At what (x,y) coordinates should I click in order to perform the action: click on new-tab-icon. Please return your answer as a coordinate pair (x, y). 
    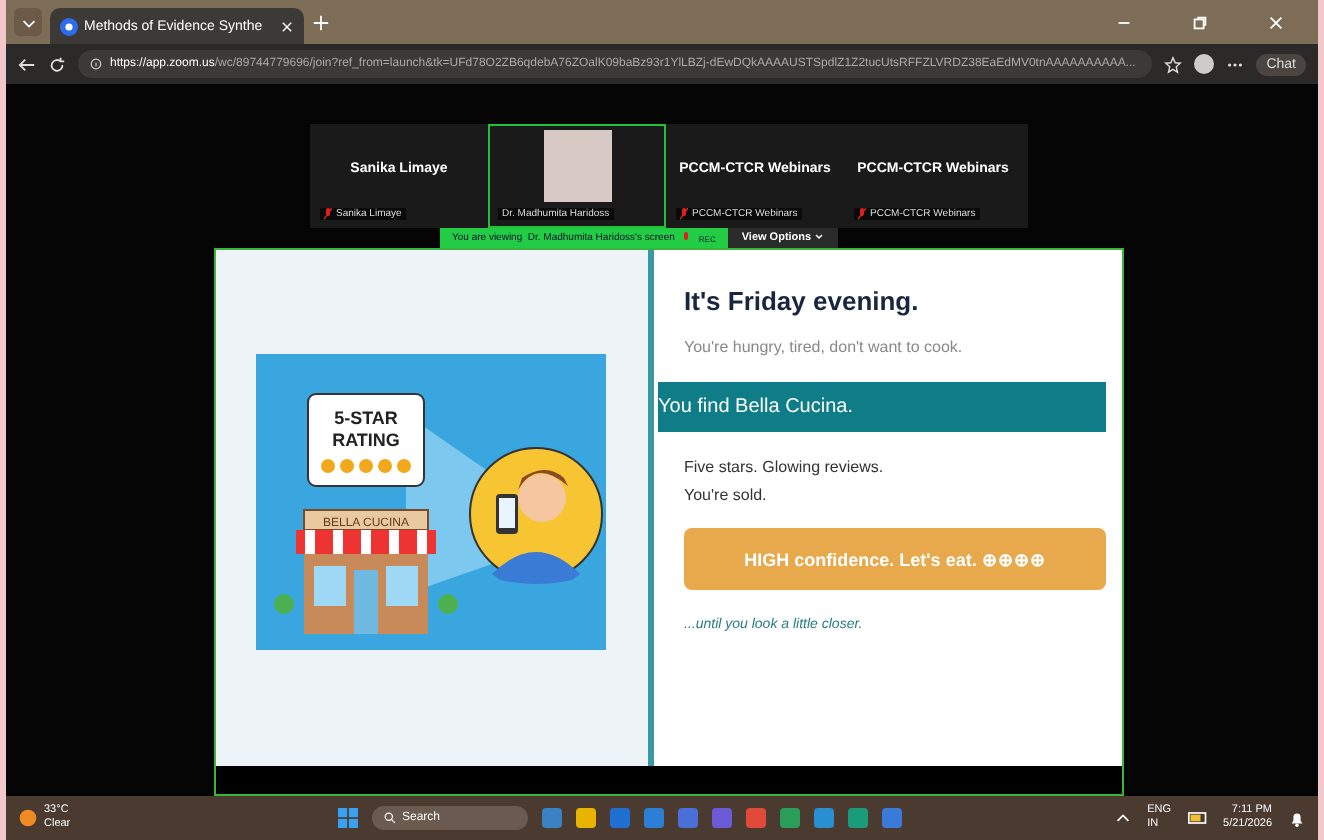
    Looking at the image, I should click on (321, 22).